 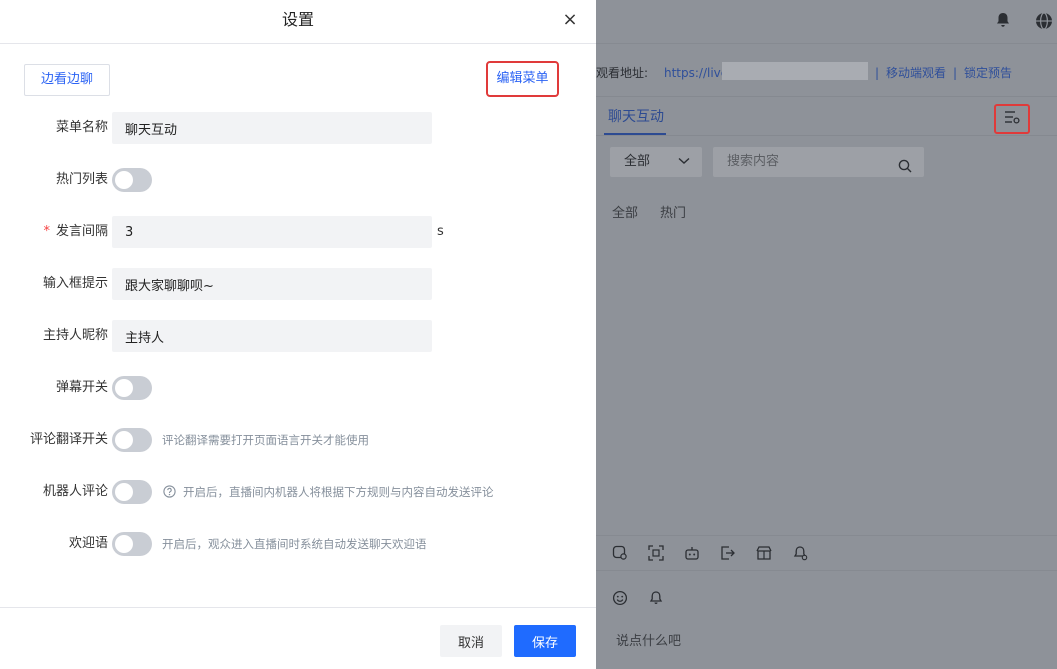 I want to click on watch-url: https://live, so click(x=696, y=73).